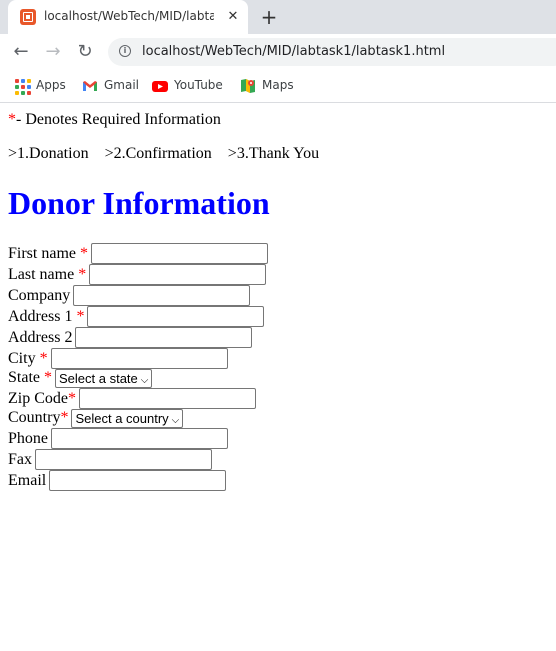 The height and width of the screenshot is (651, 556). I want to click on gmail-icon, so click(90, 86).